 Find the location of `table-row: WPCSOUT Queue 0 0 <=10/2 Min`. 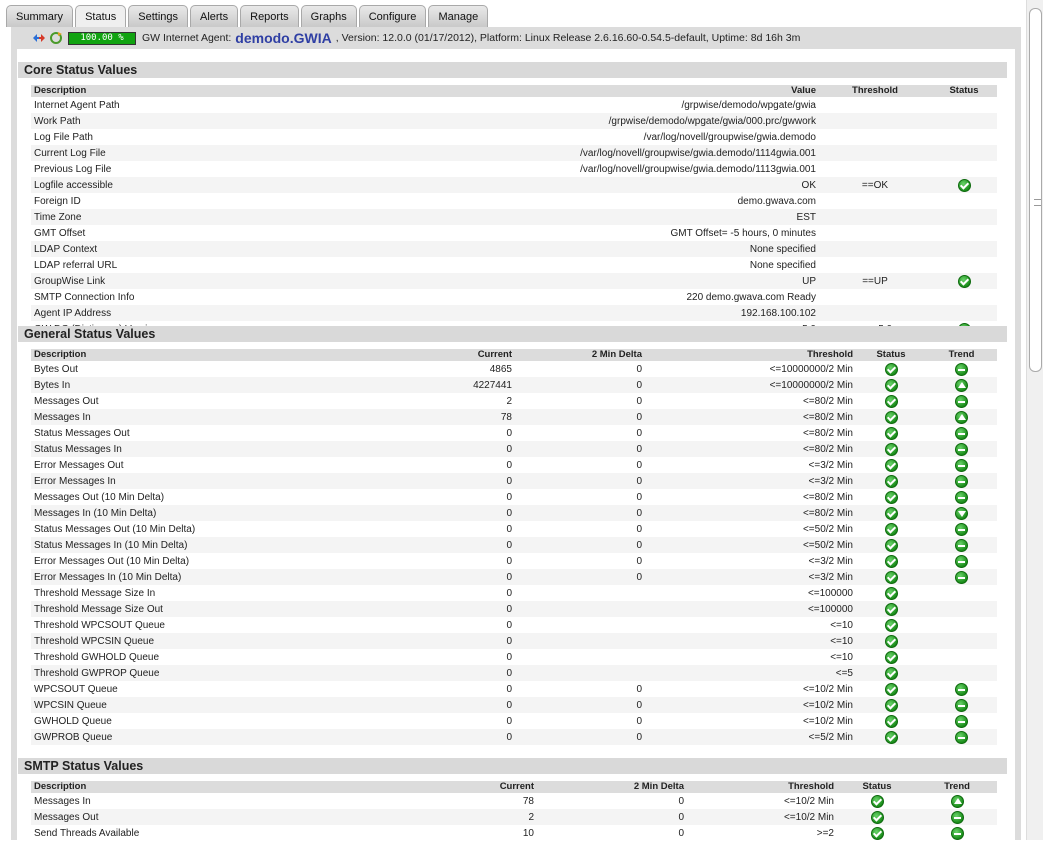

table-row: WPCSOUT Queue 0 0 <=10/2 Min is located at coordinates (514, 689).